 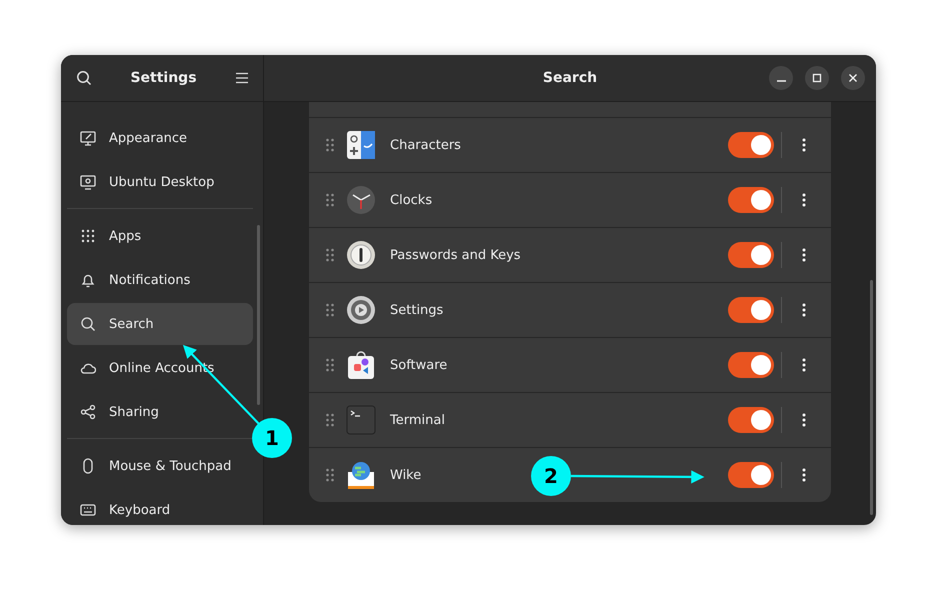 What do you see at coordinates (781, 81) in the screenshot?
I see `minimize-icon` at bounding box center [781, 81].